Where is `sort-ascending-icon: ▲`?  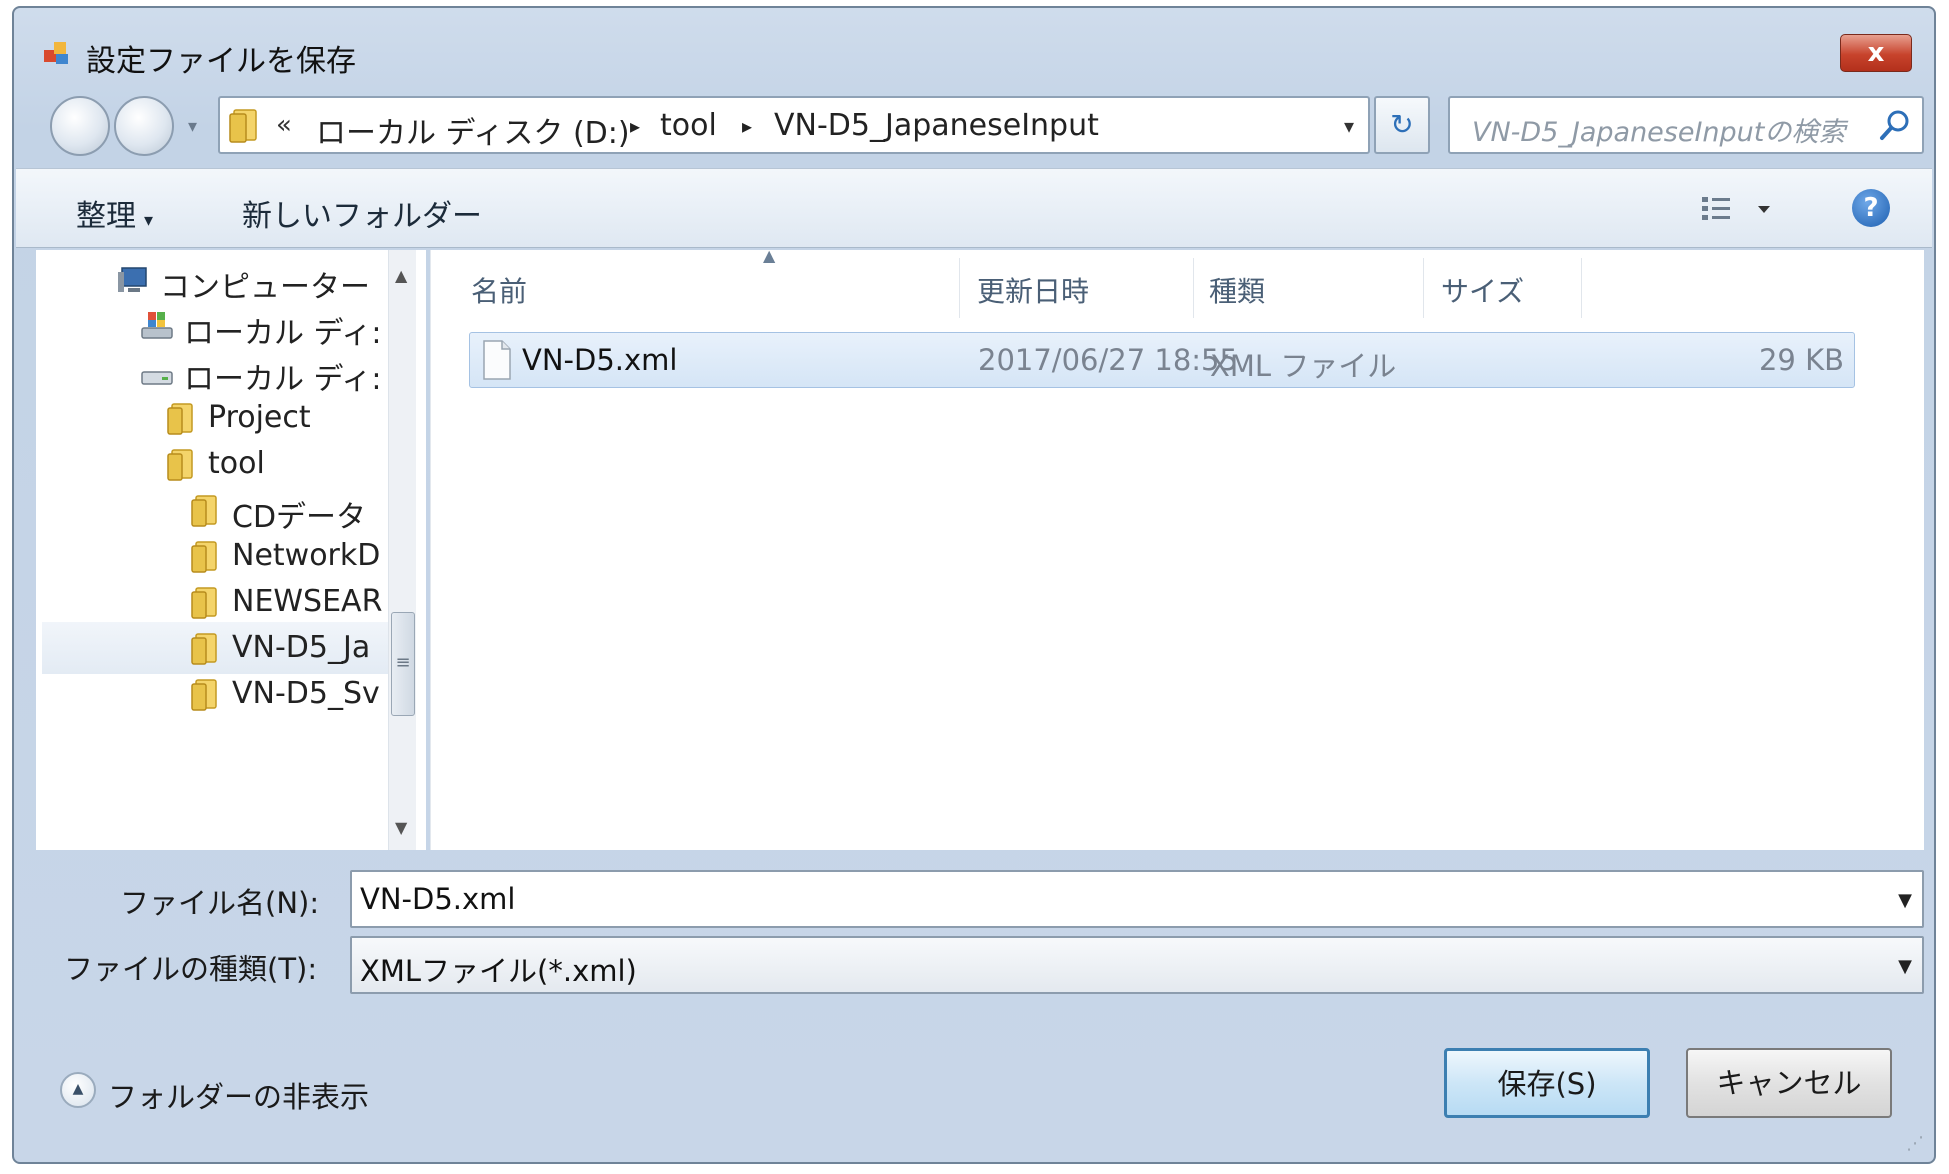
sort-ascending-icon: ▲ is located at coordinates (769, 255).